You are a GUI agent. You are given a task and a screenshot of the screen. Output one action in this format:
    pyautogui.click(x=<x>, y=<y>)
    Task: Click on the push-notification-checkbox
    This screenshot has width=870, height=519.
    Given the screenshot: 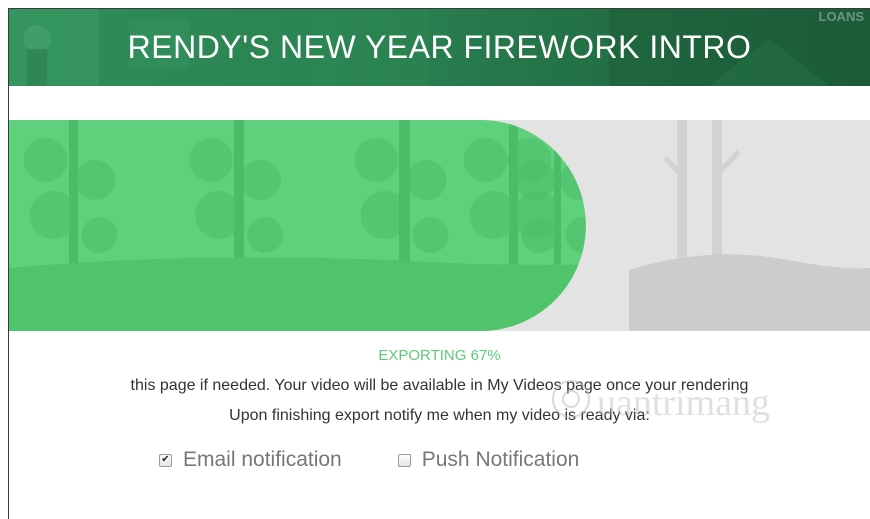 What is the action you would take?
    pyautogui.click(x=404, y=460)
    